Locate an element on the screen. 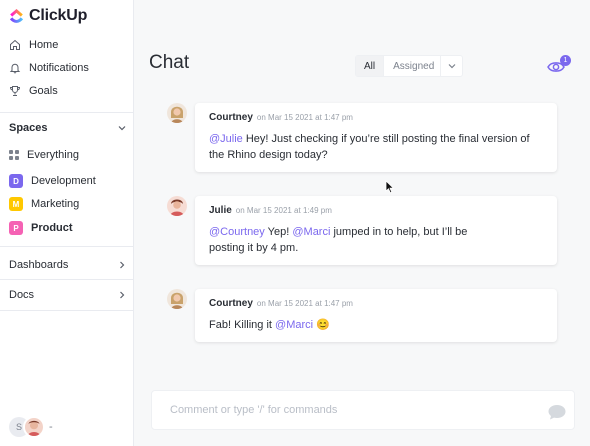 This screenshot has width=590, height=446. mention: @Courtney is located at coordinates (237, 232).